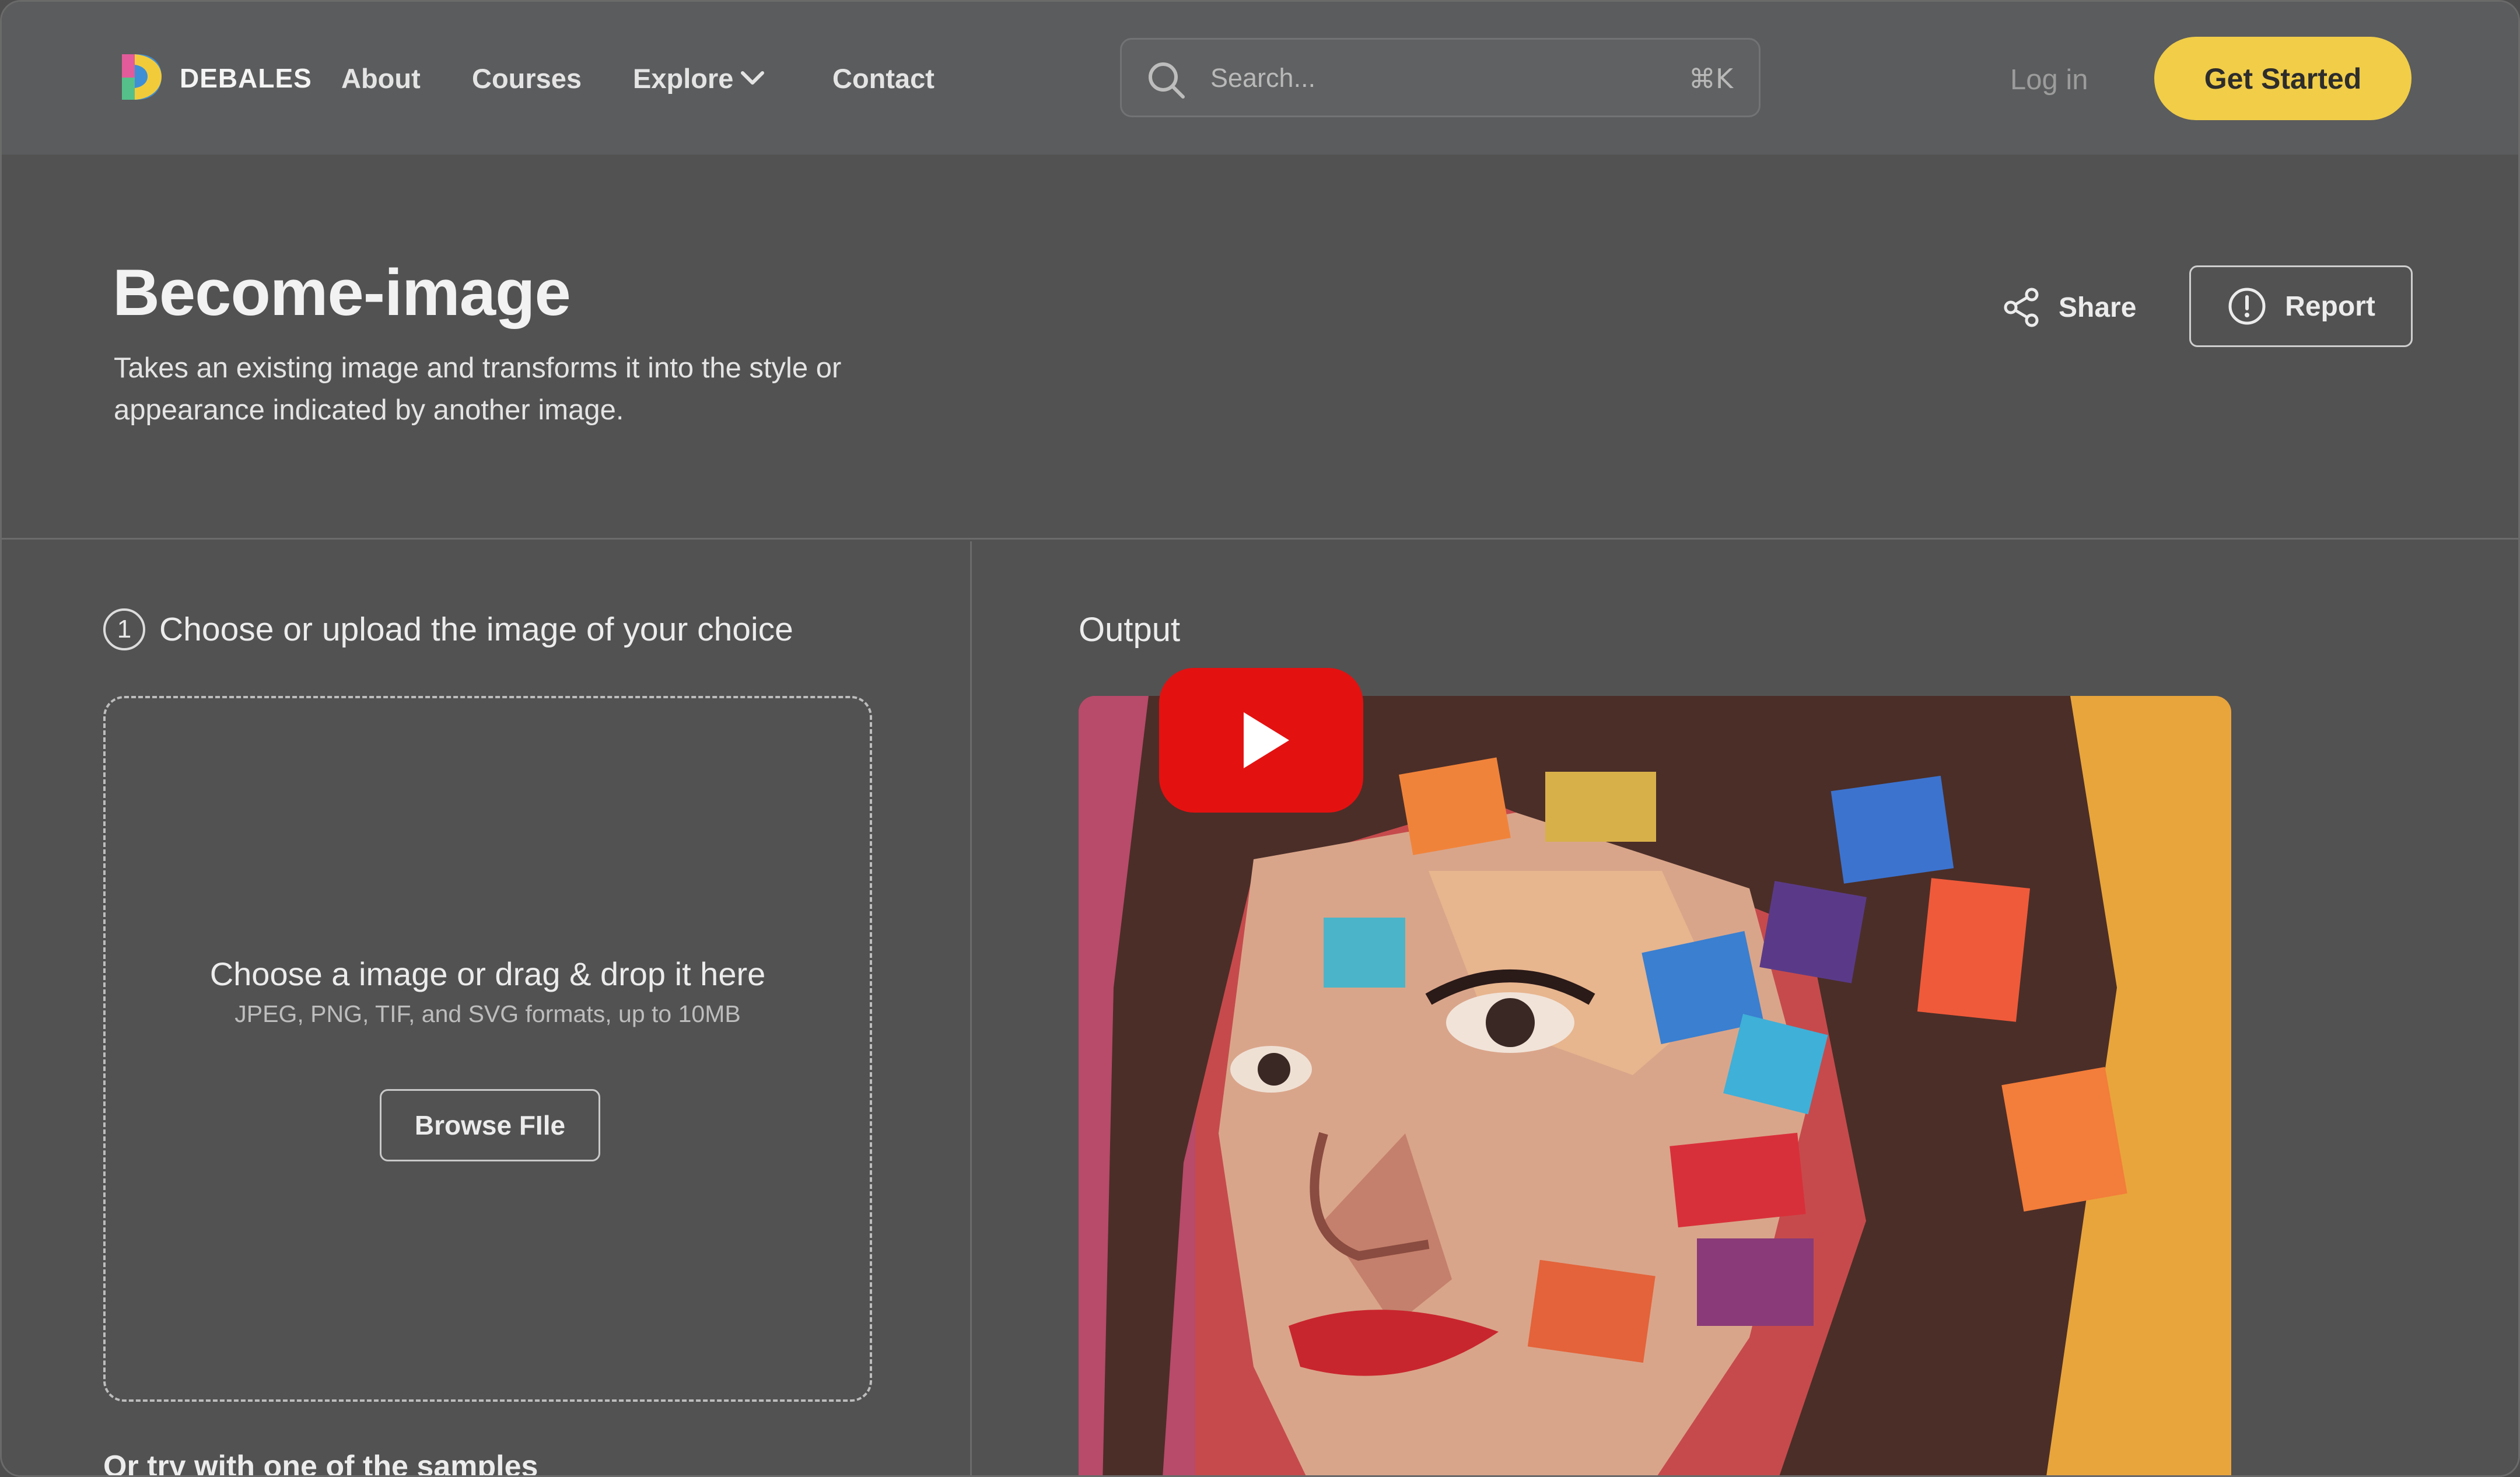 Image resolution: width=2520 pixels, height=1477 pixels. I want to click on report-label: Report, so click(2330, 306).